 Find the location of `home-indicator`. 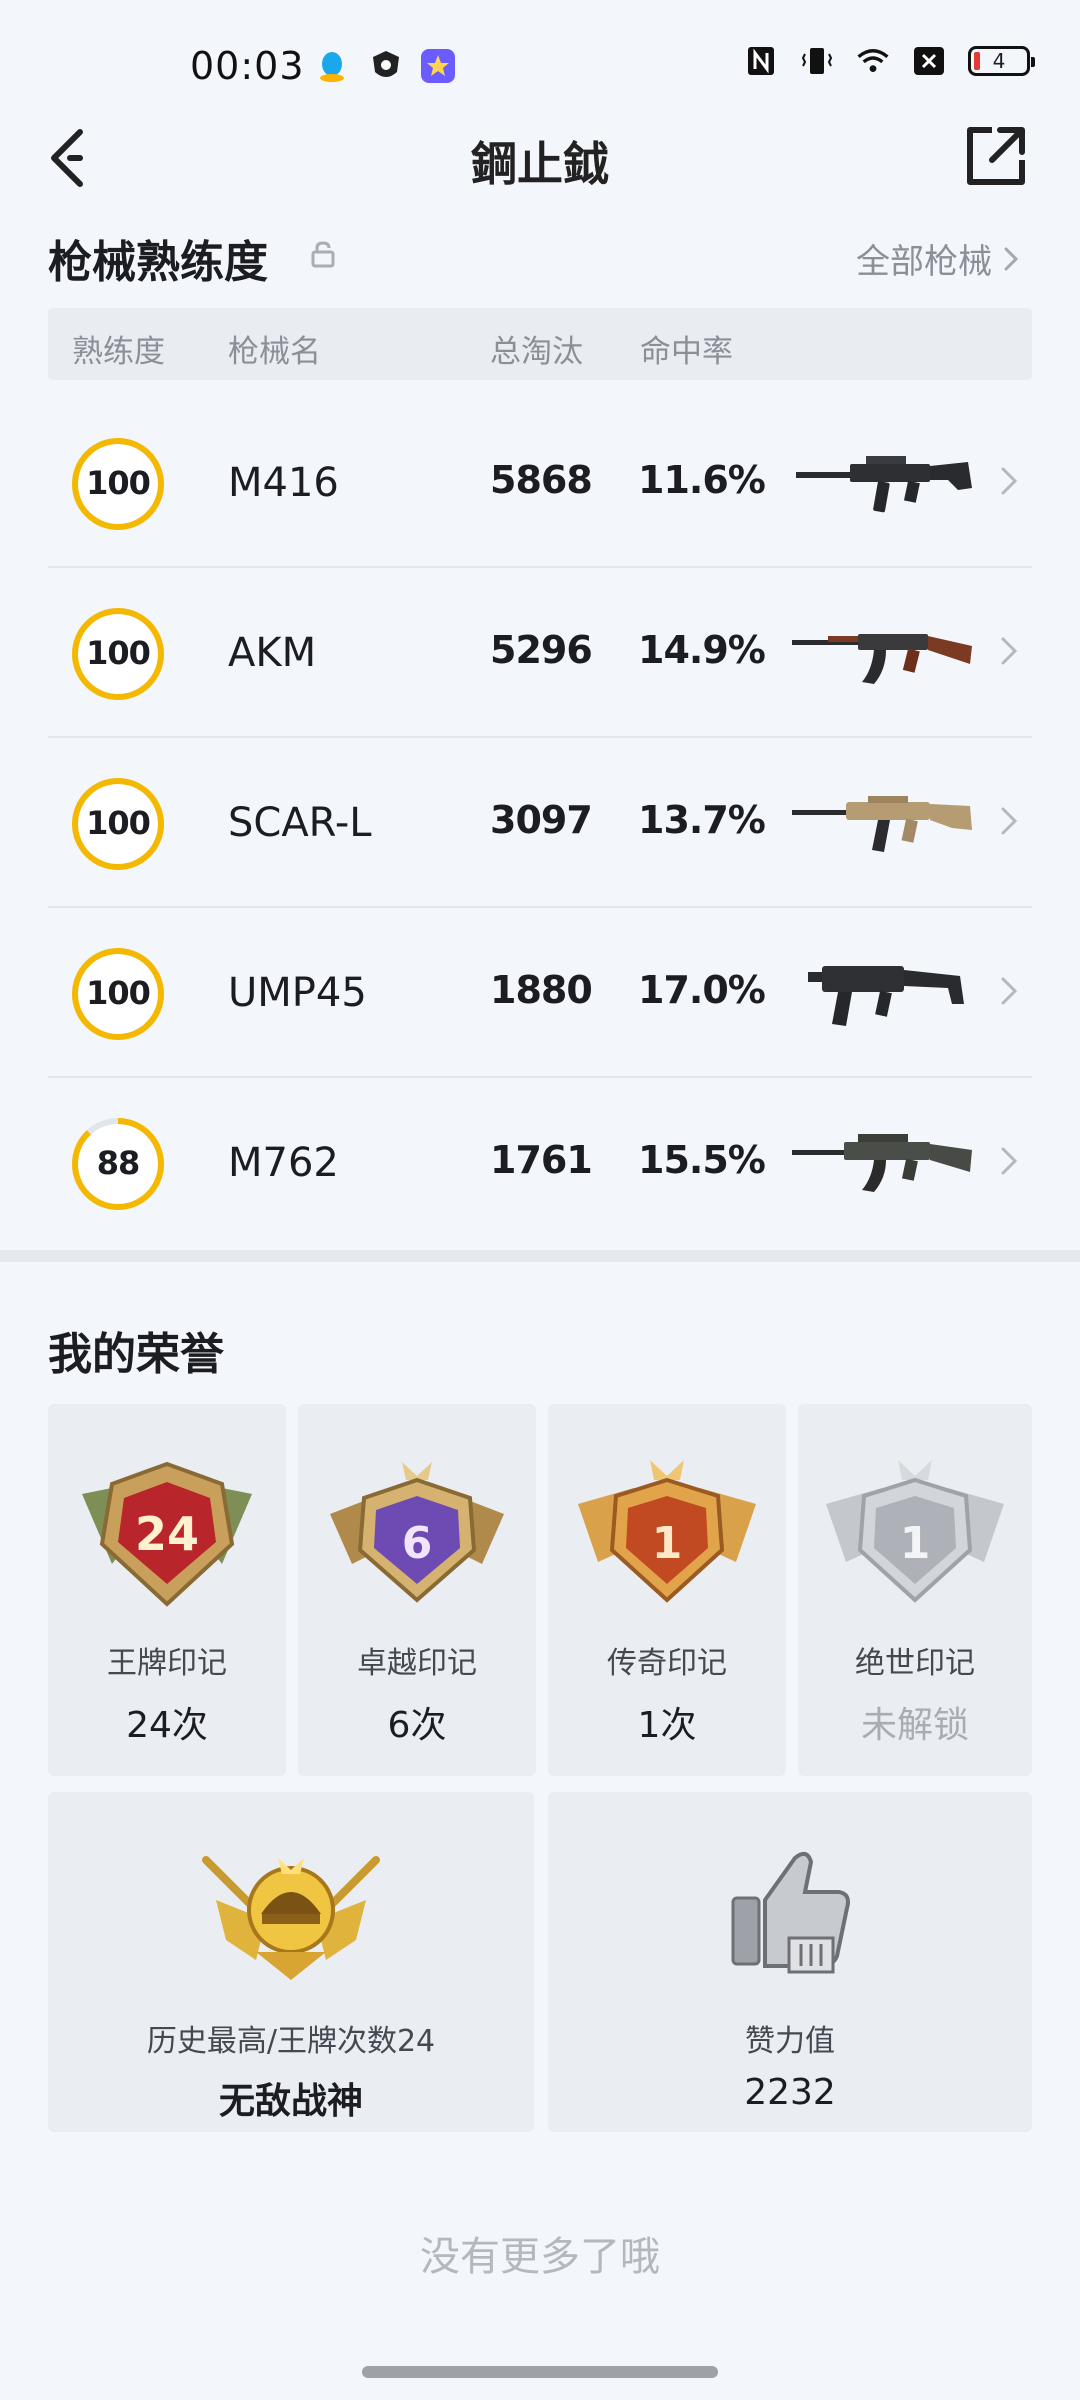

home-indicator is located at coordinates (540, 2372).